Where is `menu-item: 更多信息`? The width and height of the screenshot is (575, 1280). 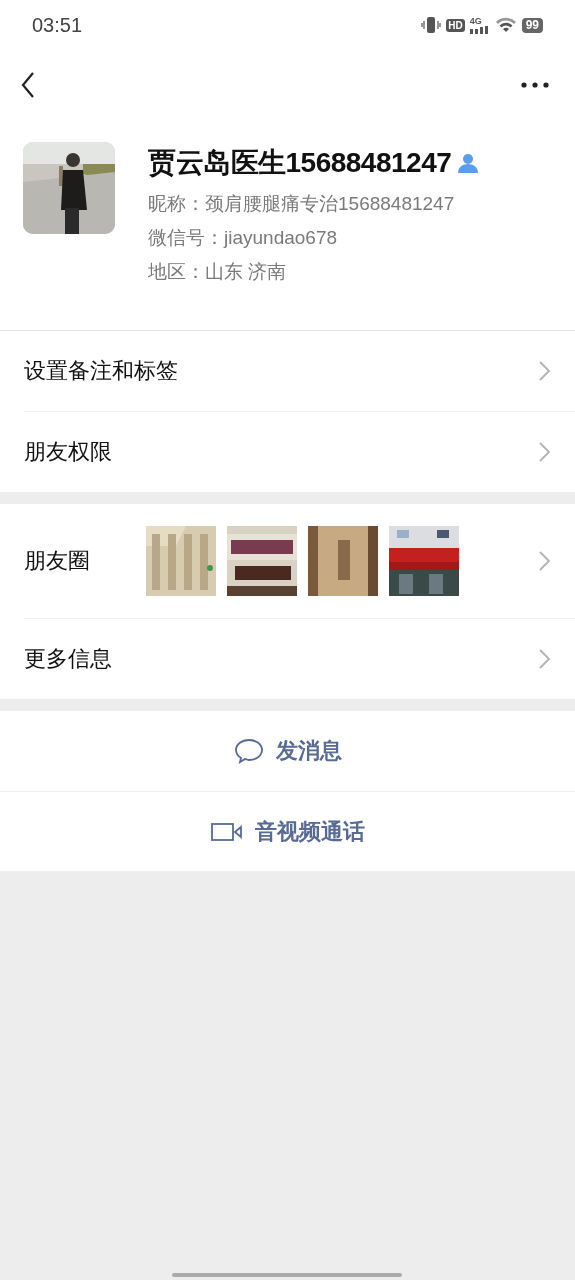
menu-item: 更多信息 is located at coordinates (85, 659).